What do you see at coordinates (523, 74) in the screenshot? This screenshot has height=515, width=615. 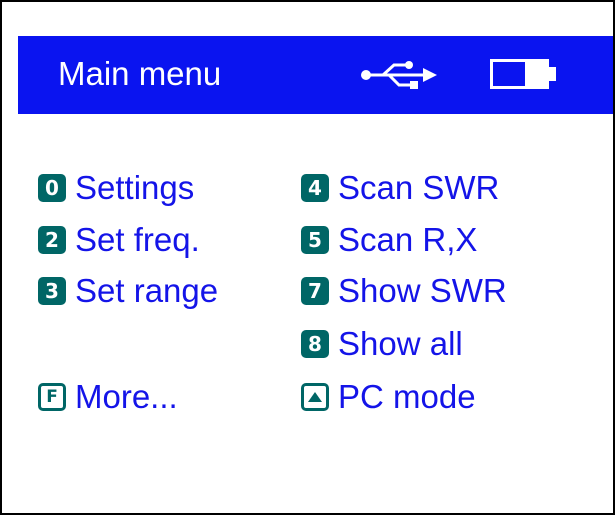 I see `battery-icon` at bounding box center [523, 74].